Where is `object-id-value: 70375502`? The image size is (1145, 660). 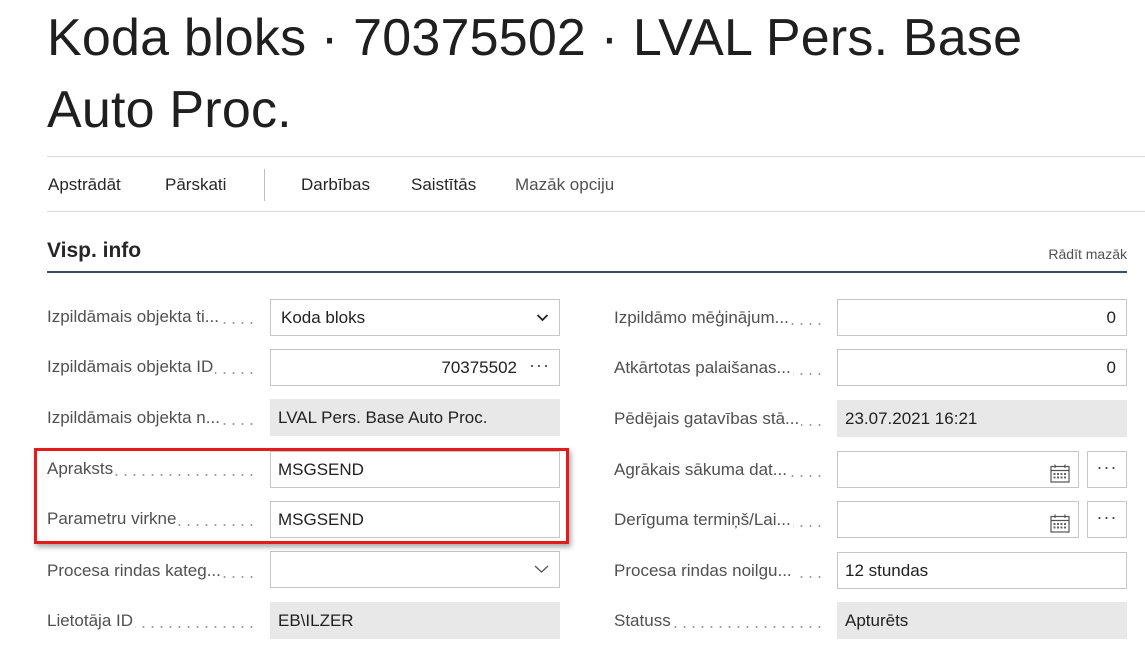 object-id-value: 70375502 is located at coordinates (479, 367).